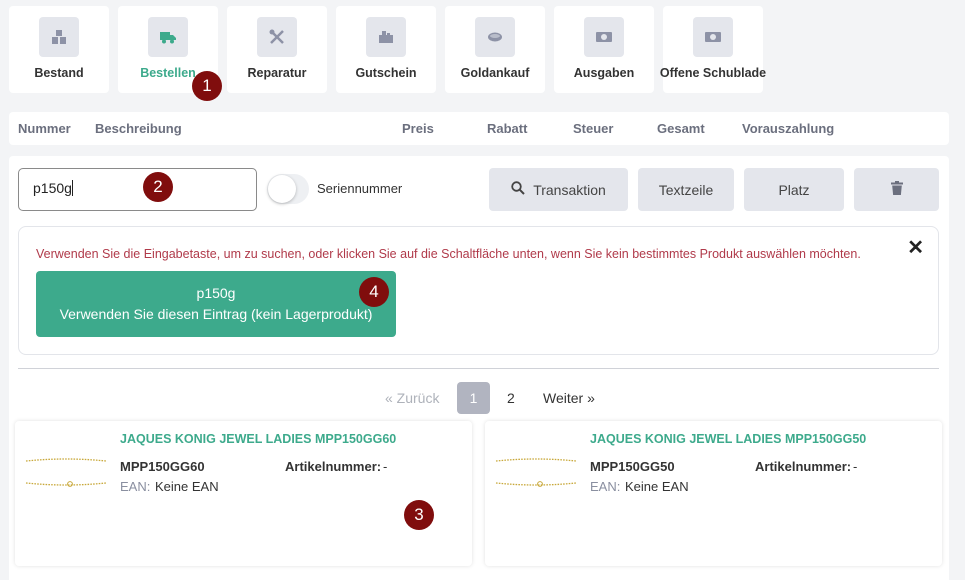 This screenshot has width=965, height=580. I want to click on product-sku: MPP150GG50, so click(632, 466).